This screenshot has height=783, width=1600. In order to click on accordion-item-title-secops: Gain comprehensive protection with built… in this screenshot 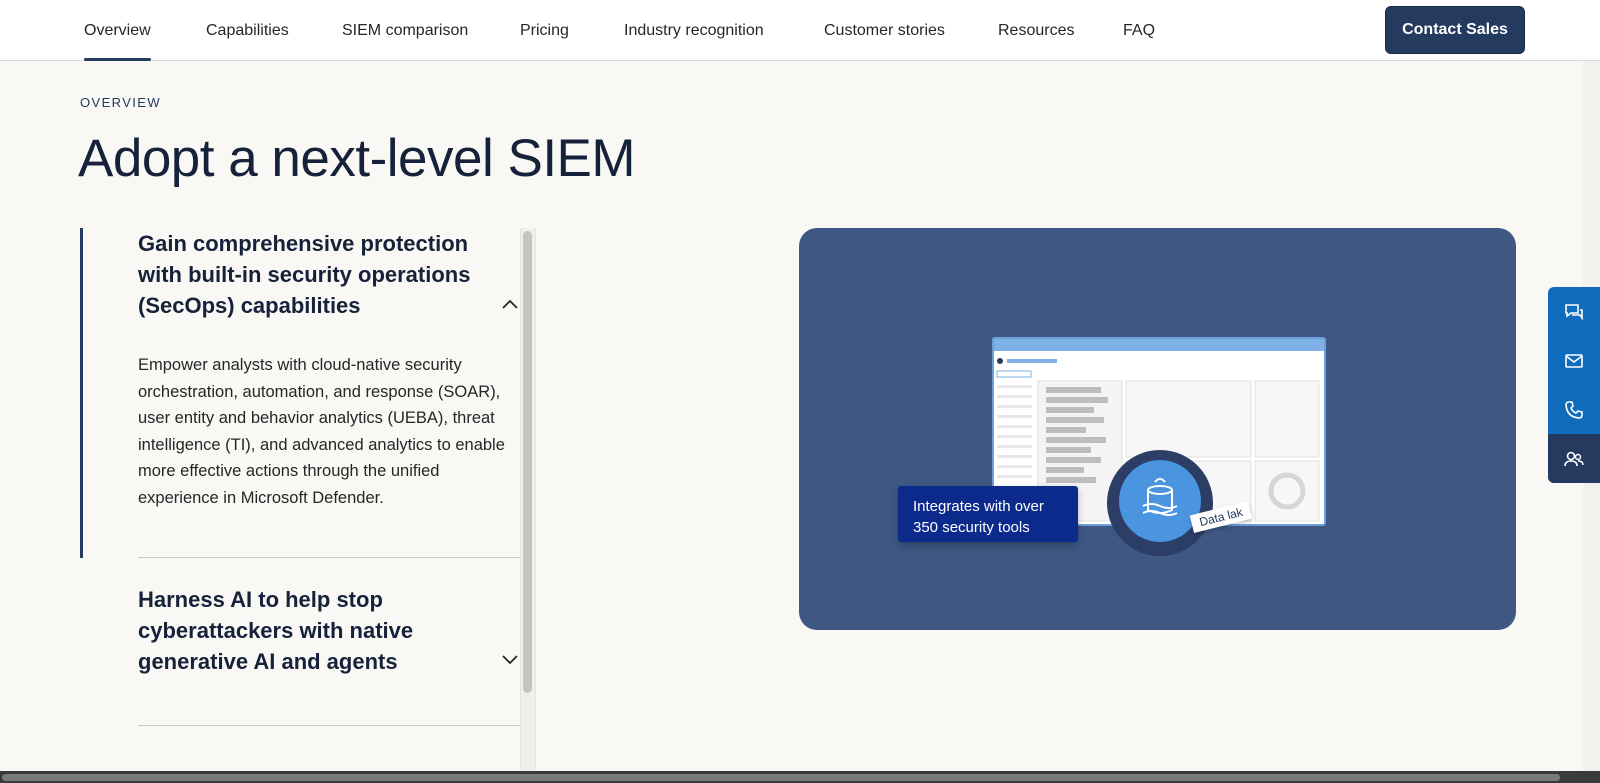, I will do `click(308, 274)`.